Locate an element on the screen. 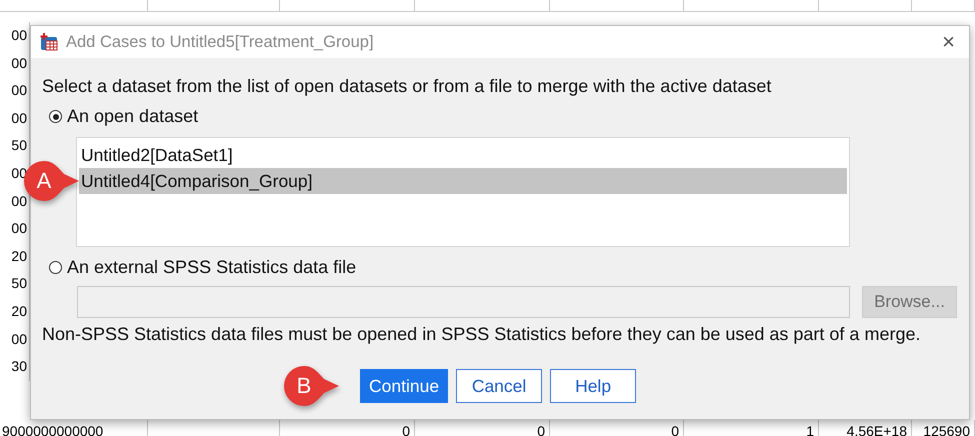  dataset-table-icon is located at coordinates (49, 42).